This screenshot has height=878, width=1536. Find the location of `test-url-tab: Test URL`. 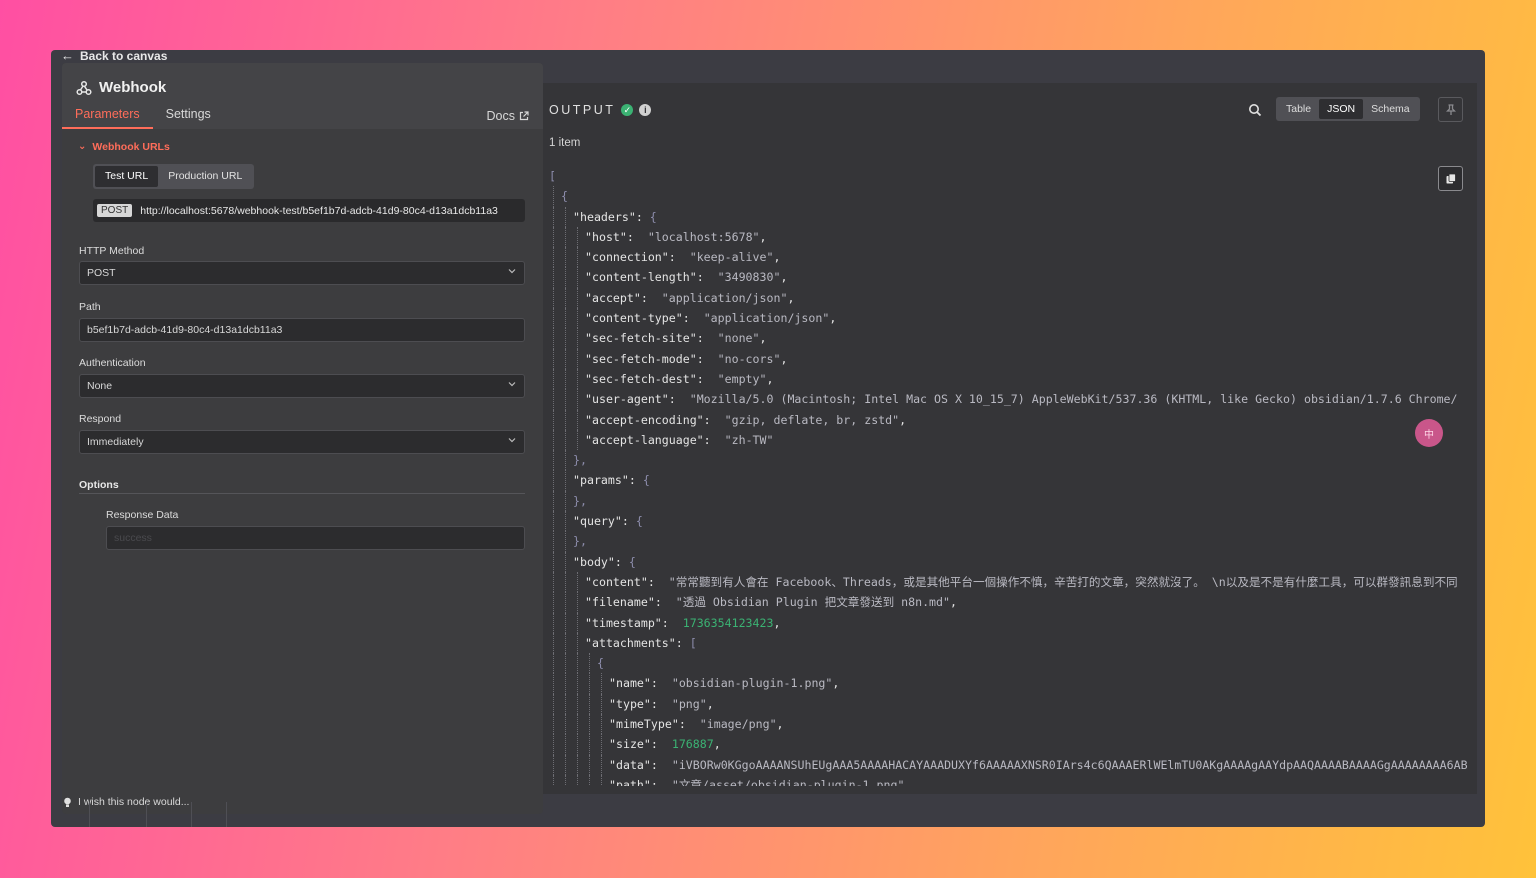

test-url-tab: Test URL is located at coordinates (127, 176).